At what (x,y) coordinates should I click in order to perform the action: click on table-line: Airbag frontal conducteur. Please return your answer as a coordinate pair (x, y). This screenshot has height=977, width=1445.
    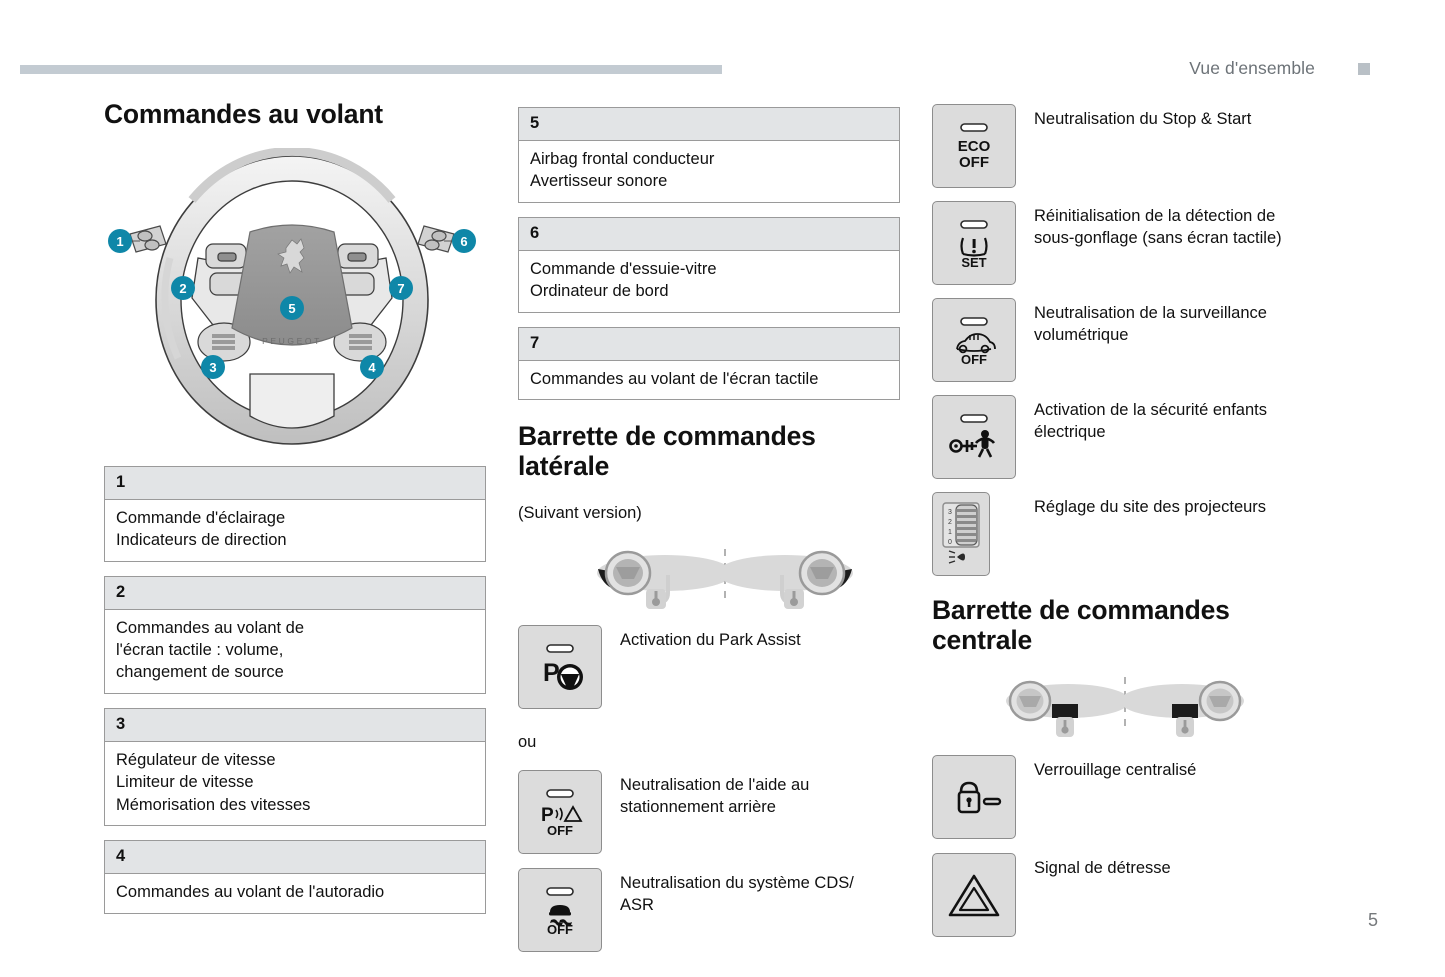
    Looking at the image, I should click on (622, 159).